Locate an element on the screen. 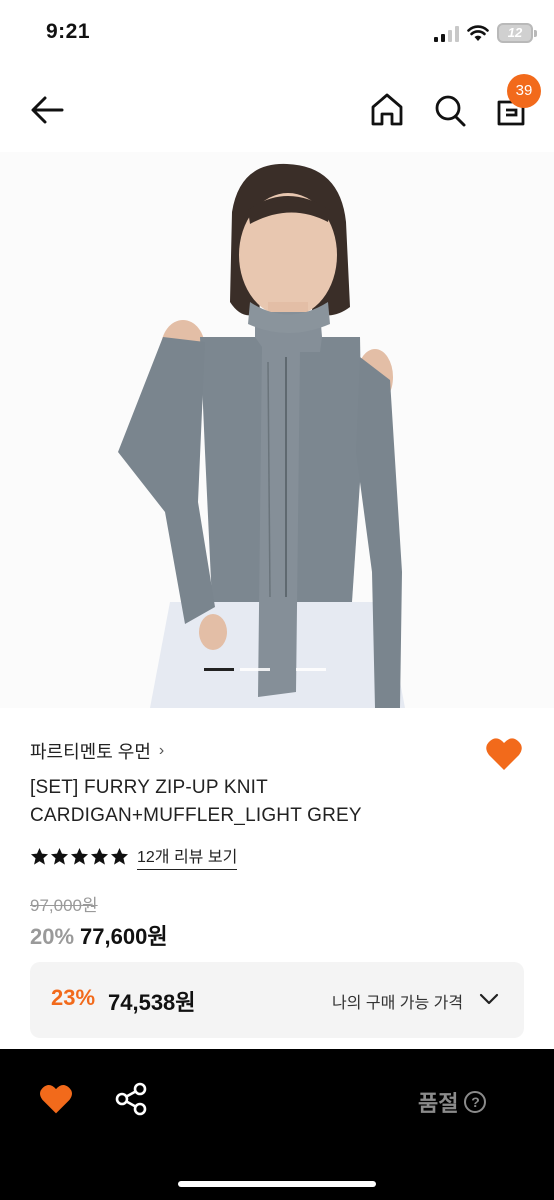  star-rating is located at coordinates (79, 856).